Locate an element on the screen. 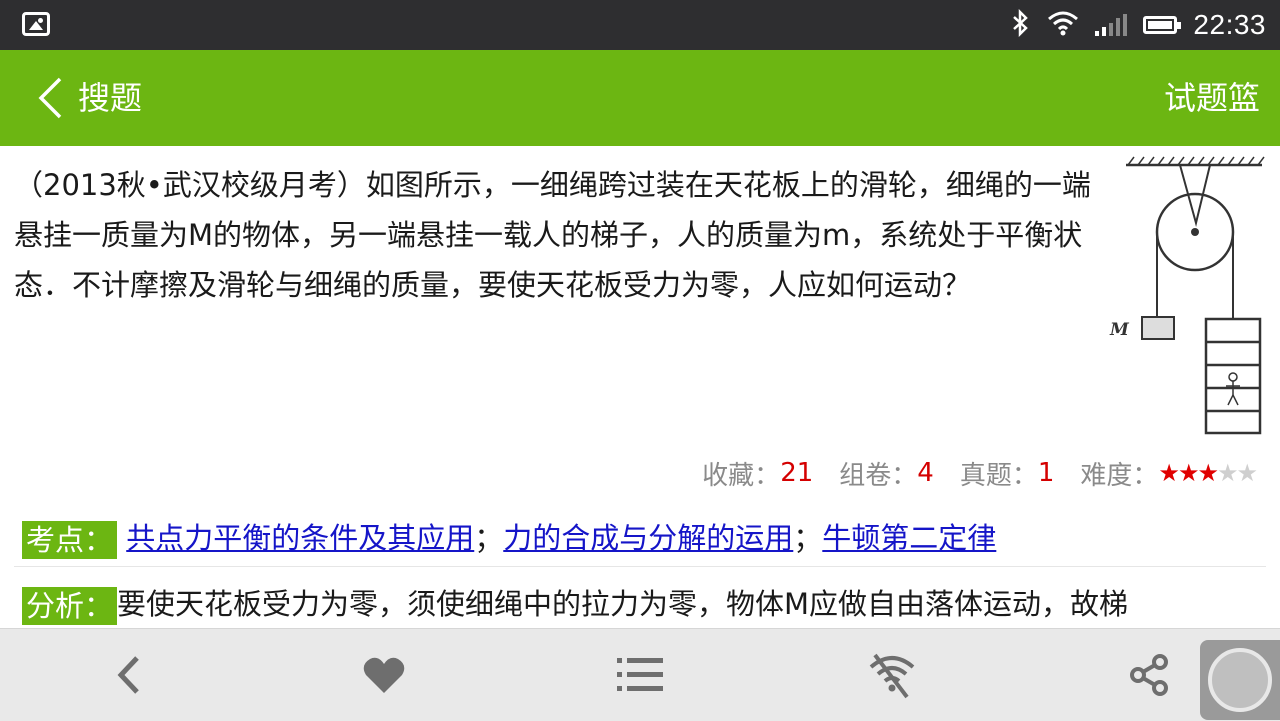 This screenshot has height=721, width=1280. bottom-toolbar is located at coordinates (640, 674).